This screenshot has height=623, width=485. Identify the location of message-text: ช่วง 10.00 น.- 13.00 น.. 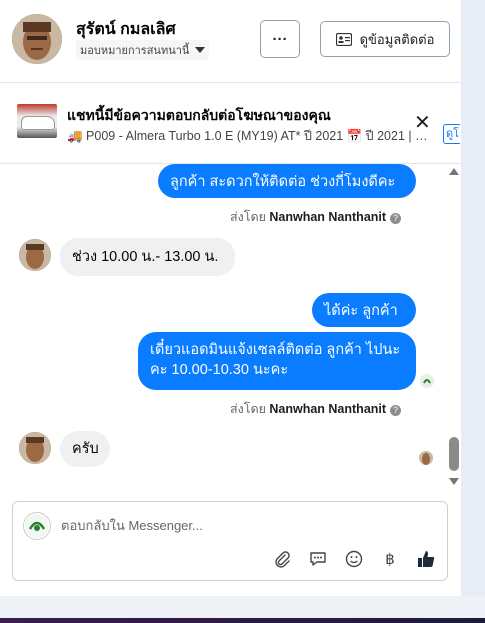
(145, 257).